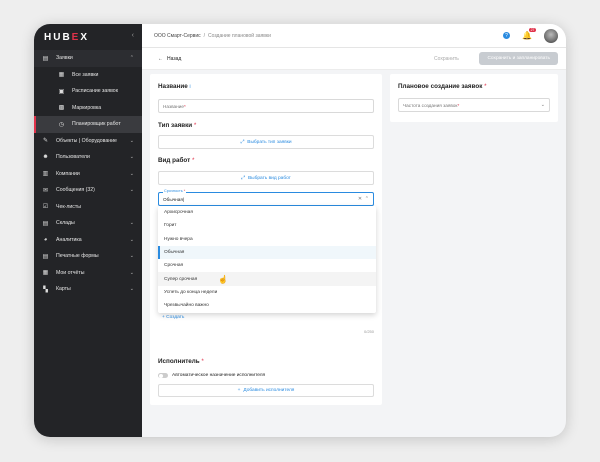 The width and height of the screenshot is (600, 462). I want to click on urgency-select: Срочность * Обычная| ✕ ⌃, so click(266, 197).